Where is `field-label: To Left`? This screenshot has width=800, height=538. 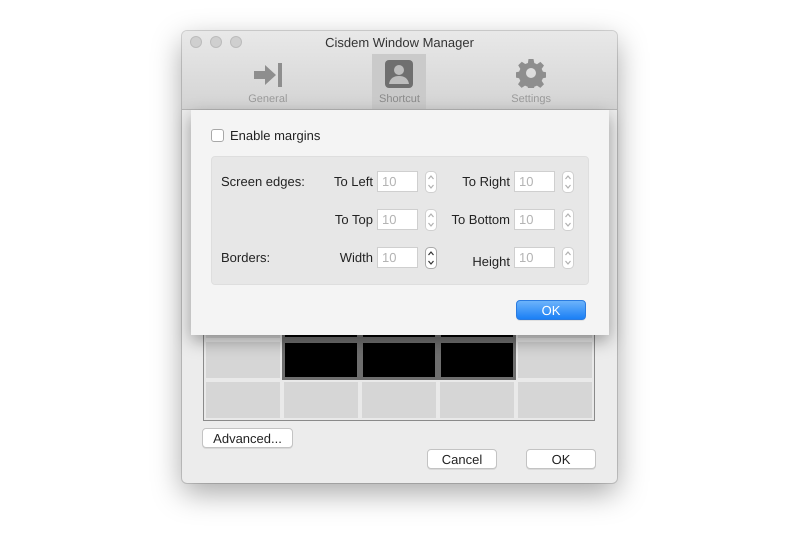
field-label: To Left is located at coordinates (352, 181).